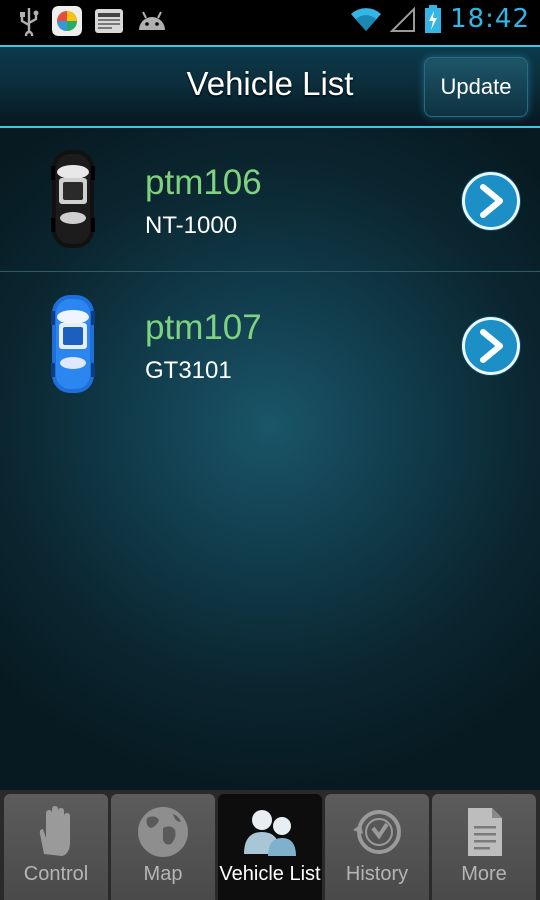 Image resolution: width=540 pixels, height=900 pixels. Describe the element at coordinates (377, 832) in the screenshot. I see `history-icon` at that location.